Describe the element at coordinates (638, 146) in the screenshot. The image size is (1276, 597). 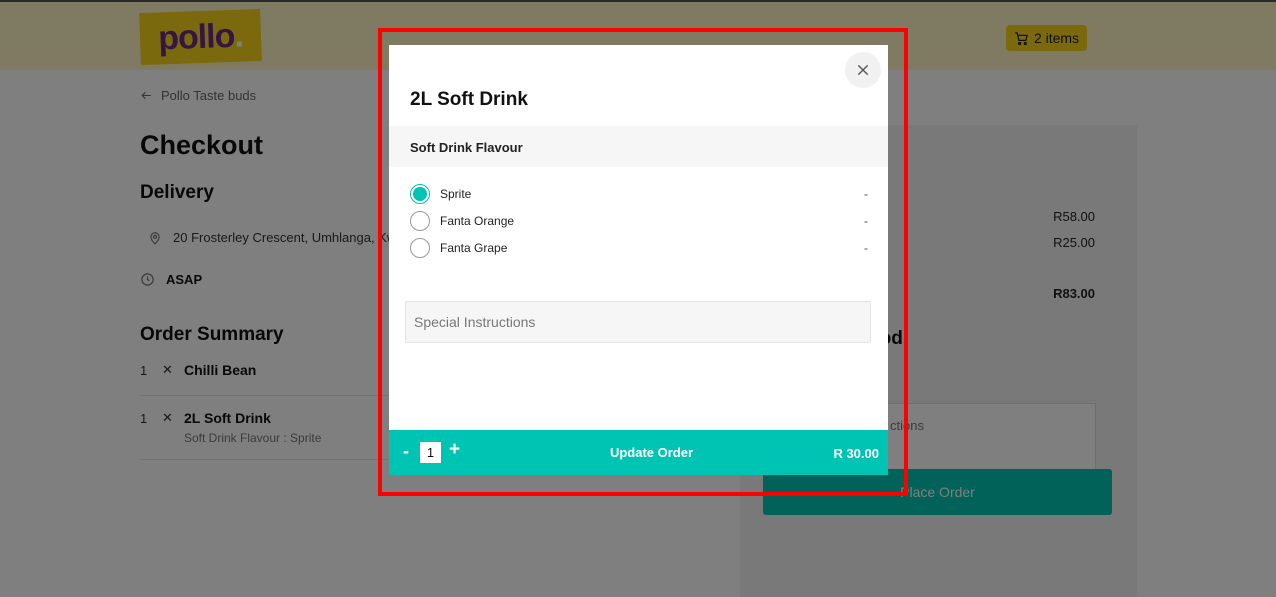
I see `flavour-section-label: Soft Drink Flavour` at that location.